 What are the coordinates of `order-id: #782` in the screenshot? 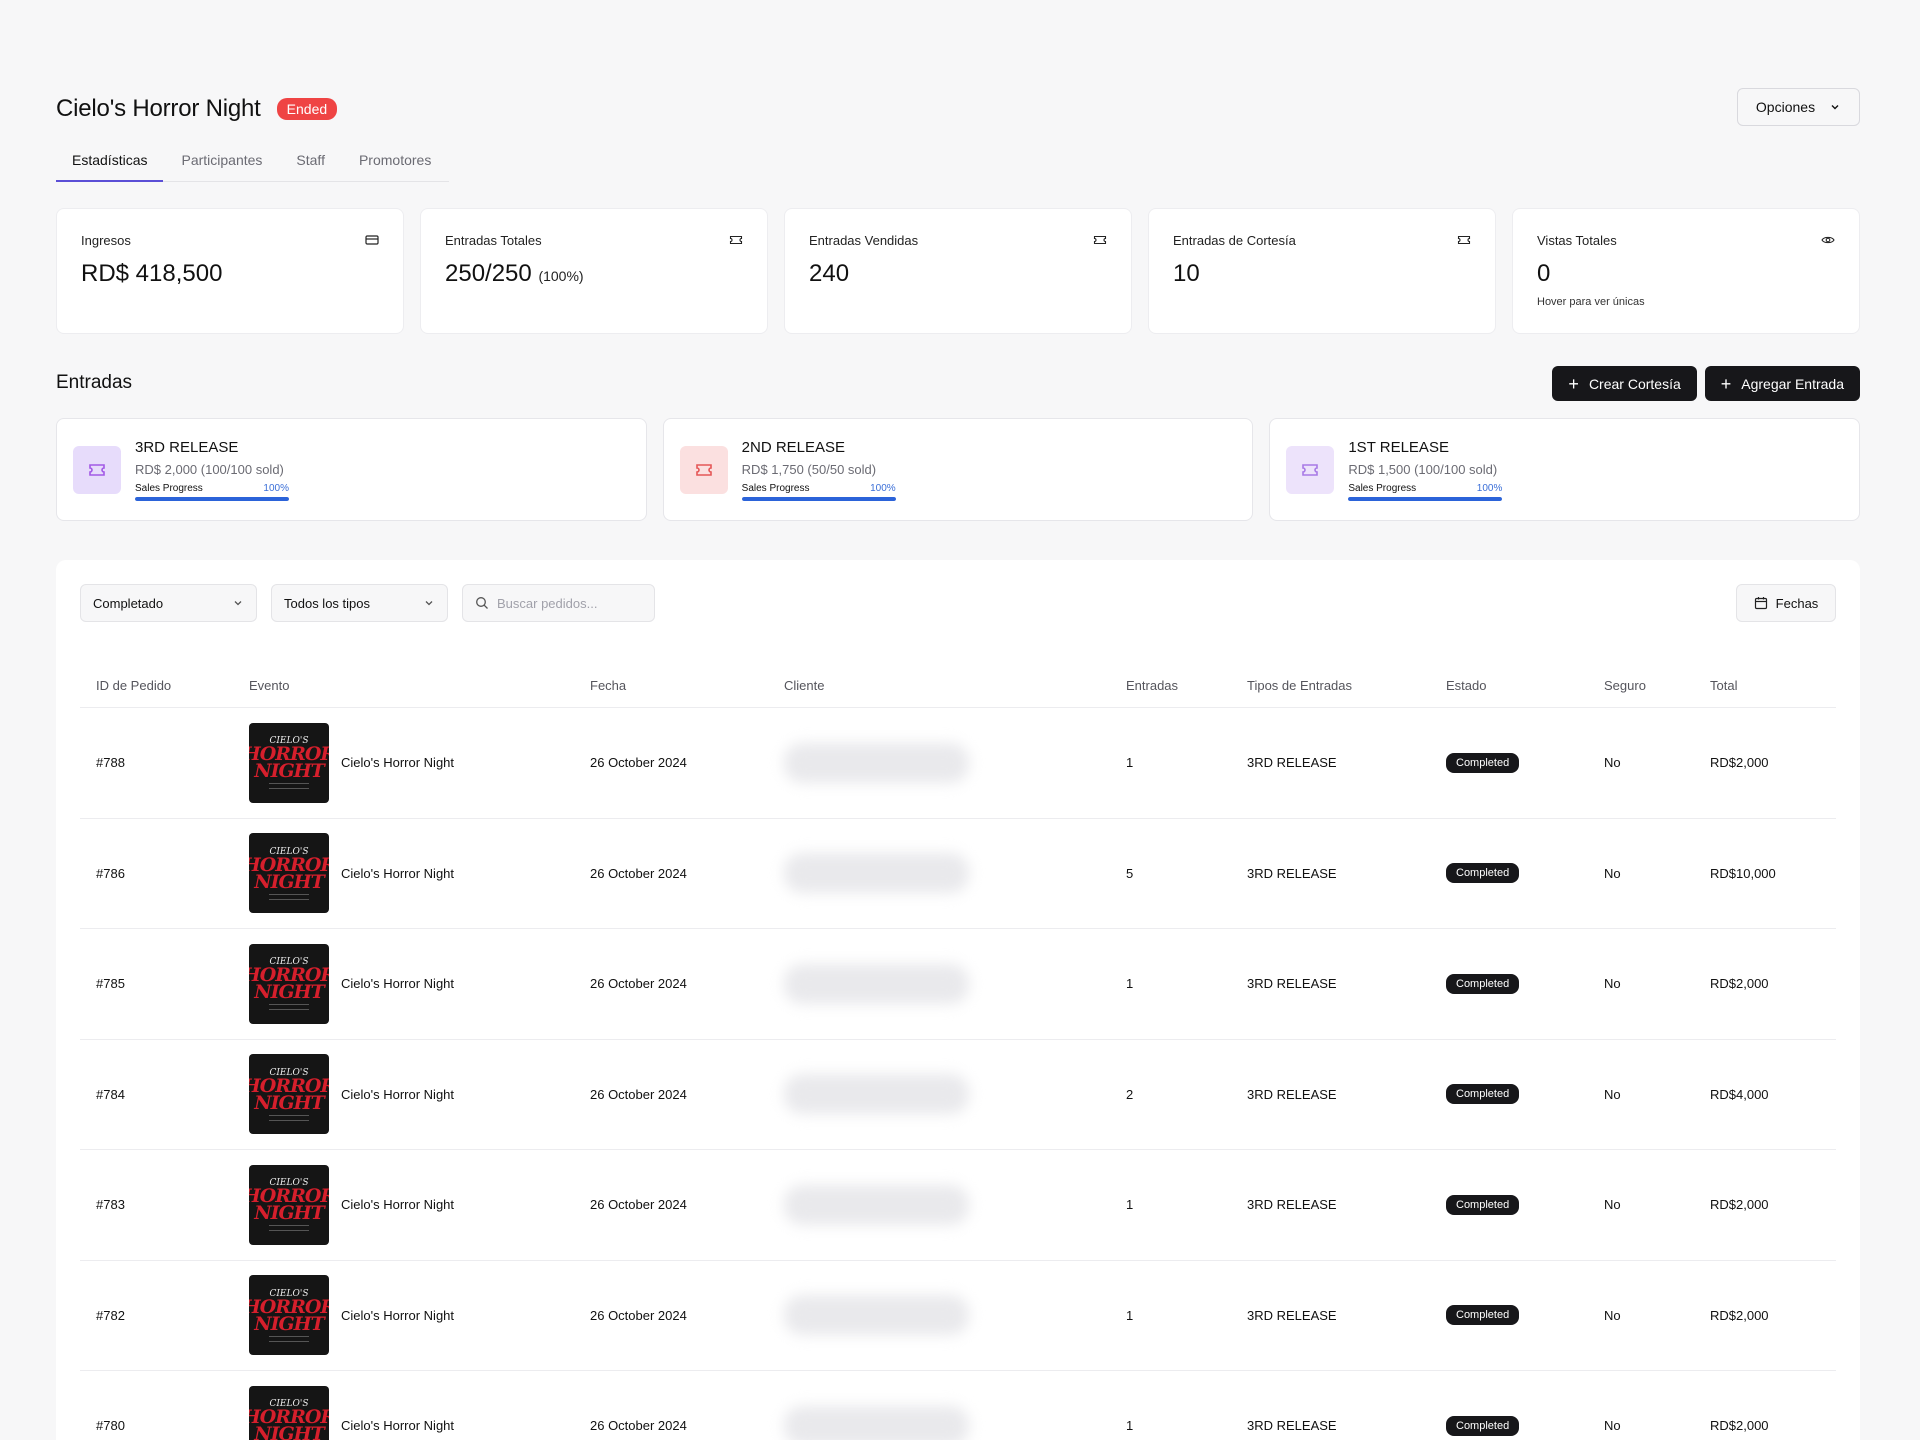 It's located at (156, 1315).